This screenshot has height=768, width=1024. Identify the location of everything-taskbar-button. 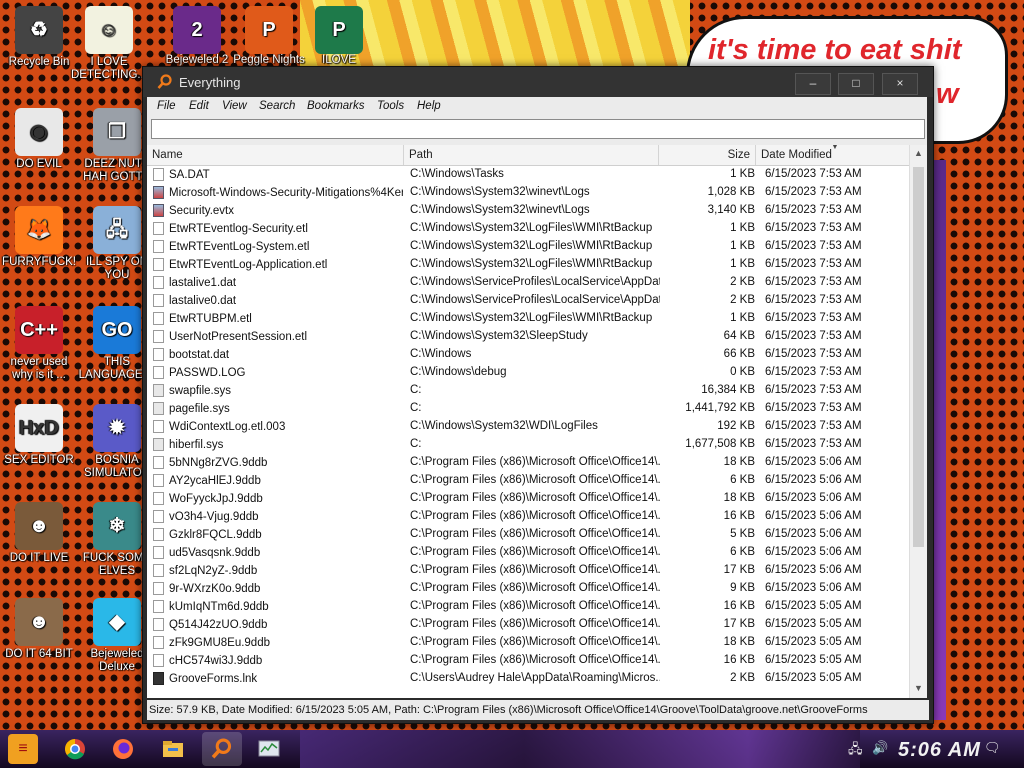
(222, 749).